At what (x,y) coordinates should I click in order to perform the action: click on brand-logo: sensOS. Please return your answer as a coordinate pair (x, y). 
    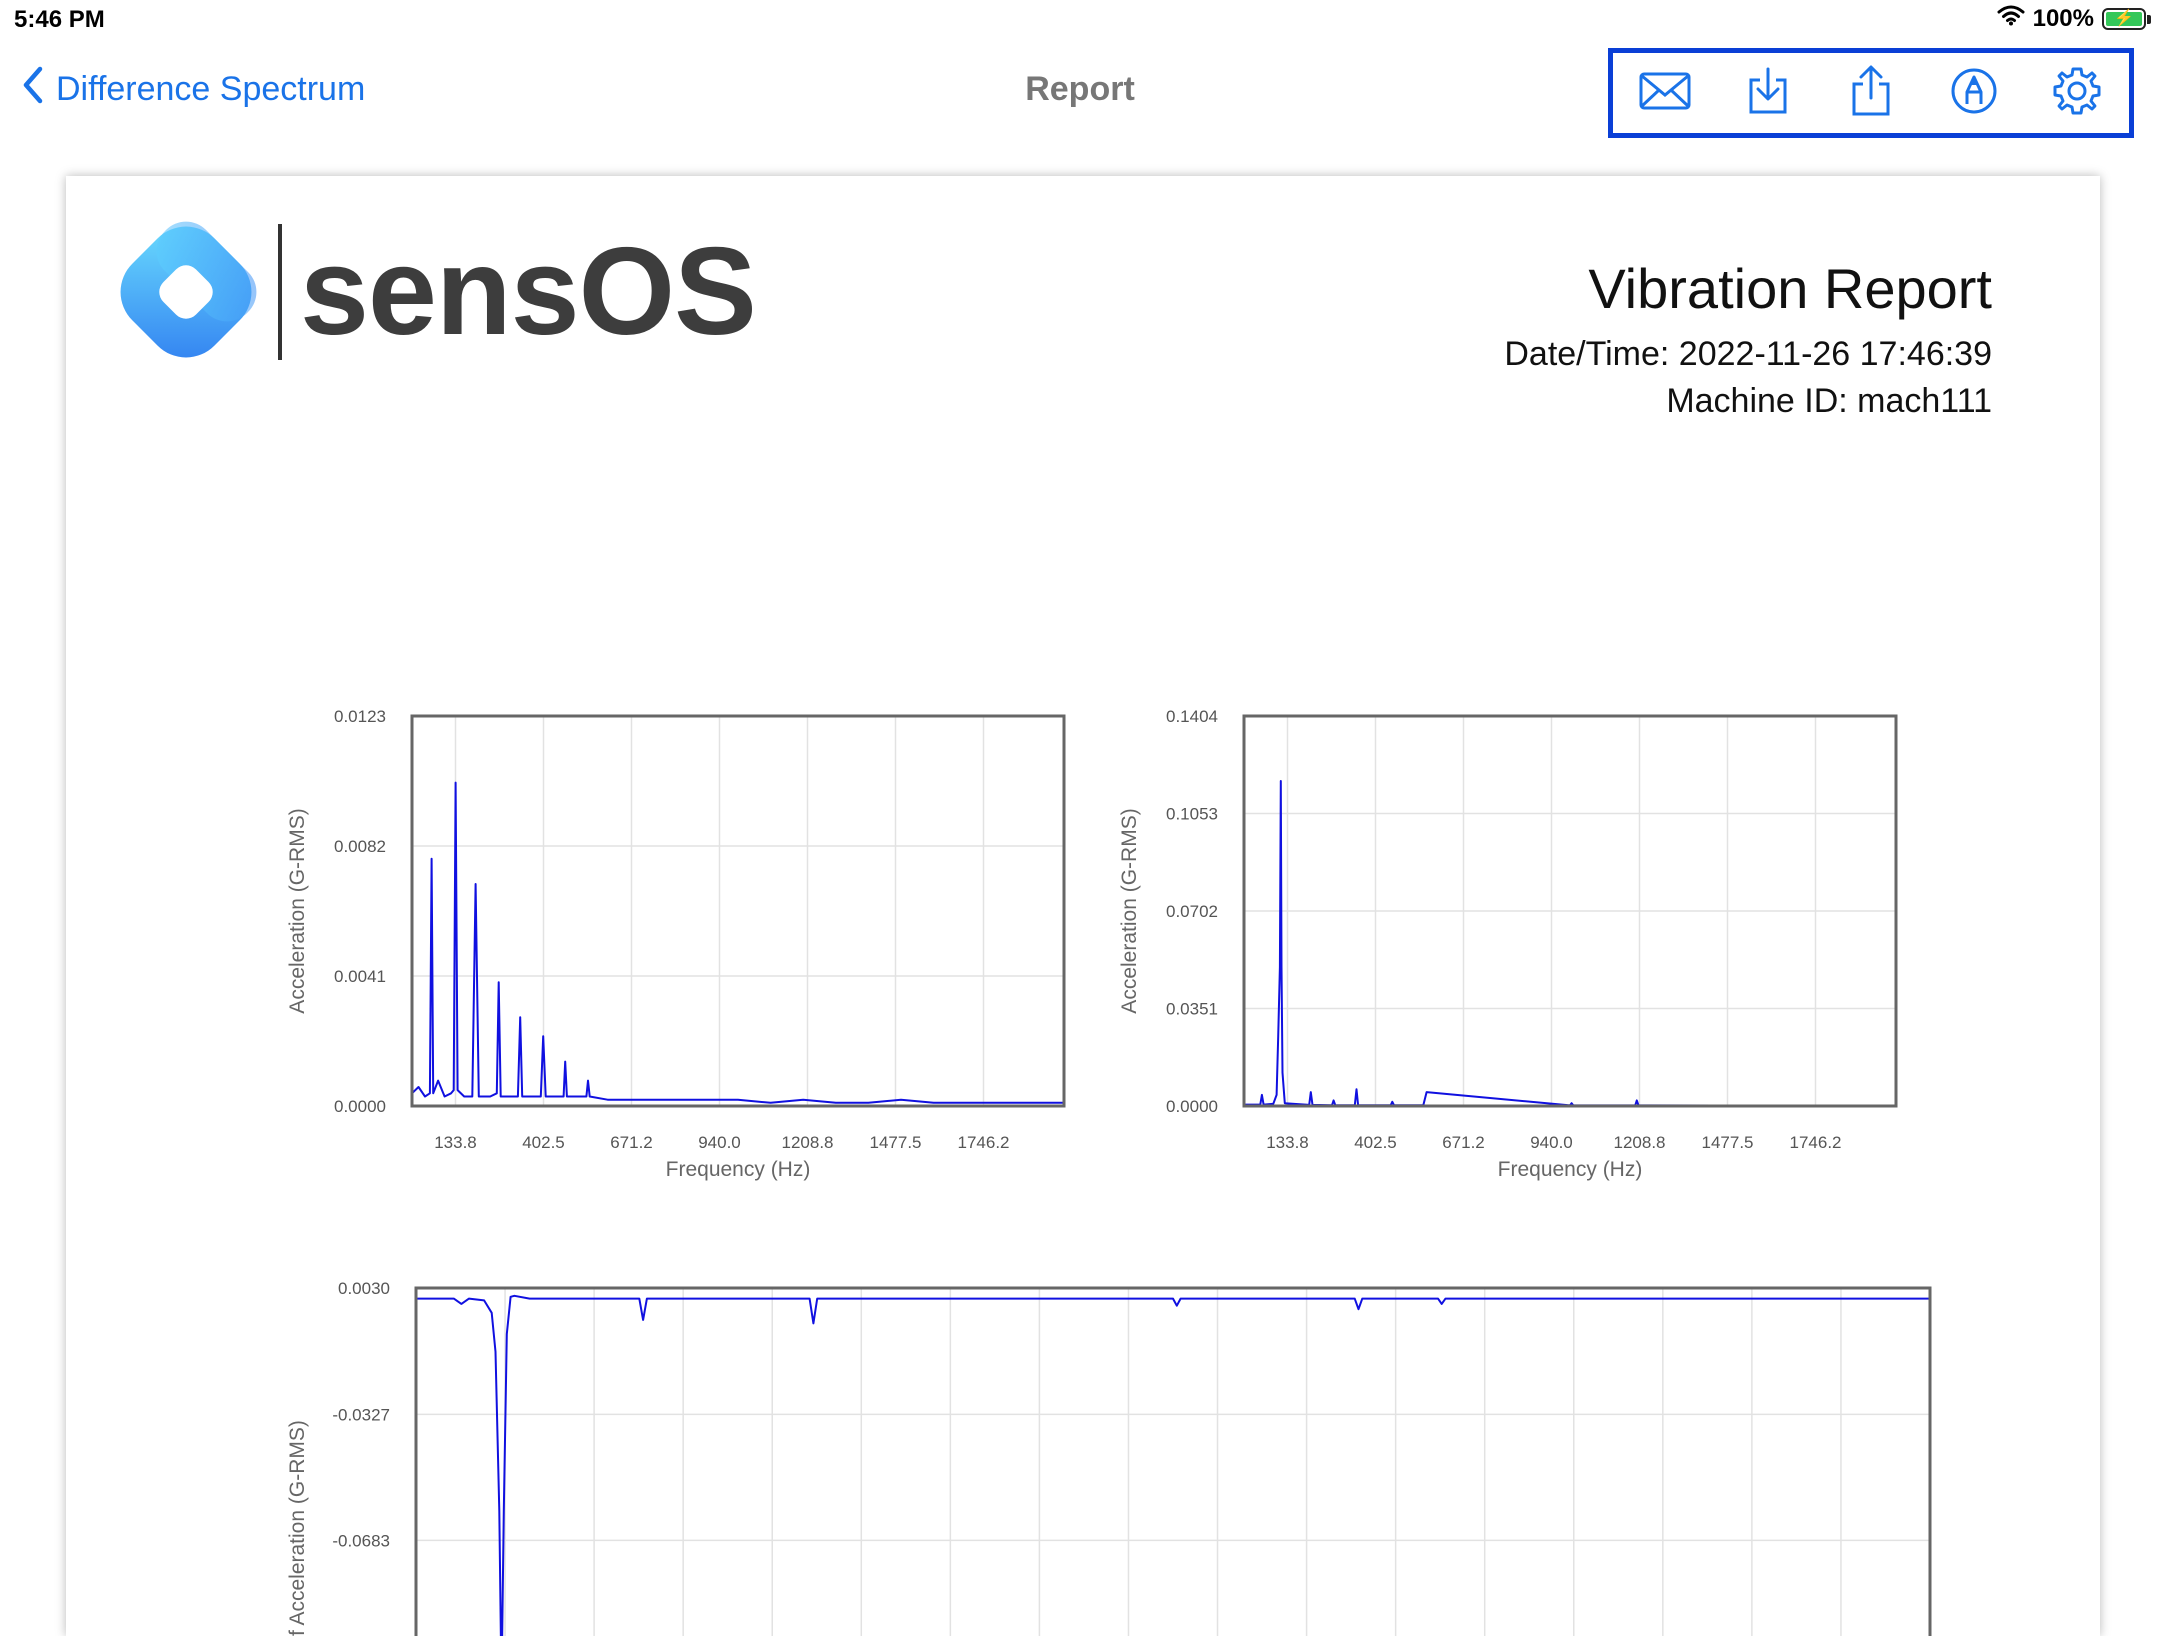
    Looking at the image, I should click on (435, 292).